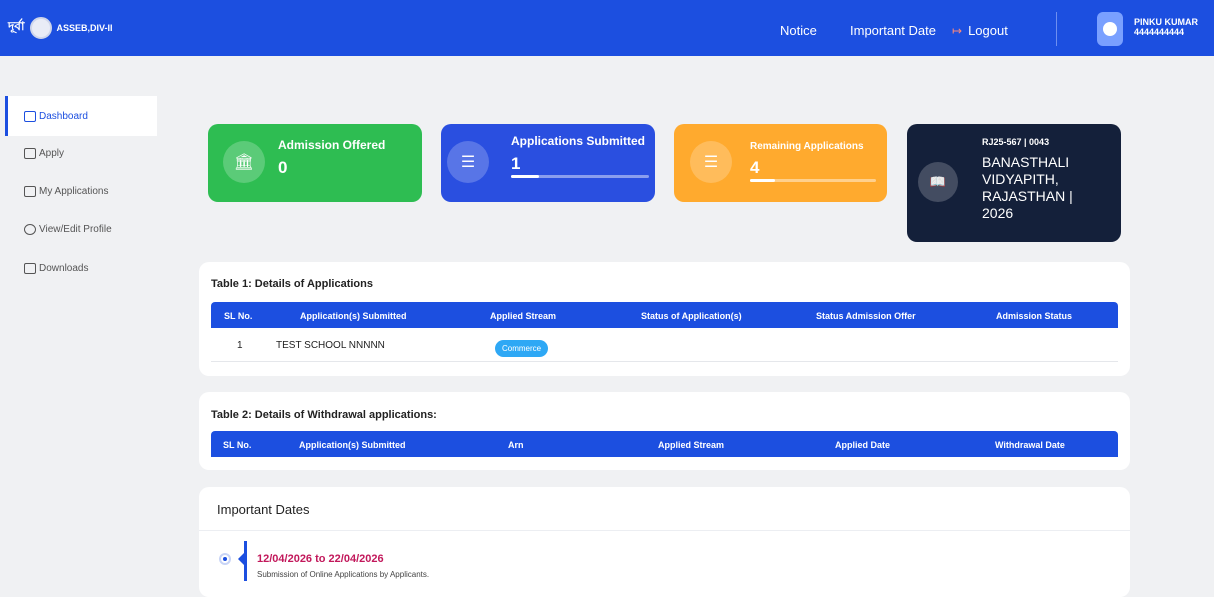  Describe the element at coordinates (1166, 22) in the screenshot. I see `user-name: PINKU KUMAR` at that location.